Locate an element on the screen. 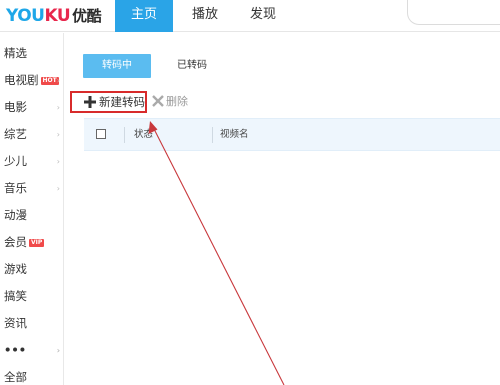 The image size is (500, 385). sidebar-item-tv: 电视剧 HOT › is located at coordinates (32, 80).